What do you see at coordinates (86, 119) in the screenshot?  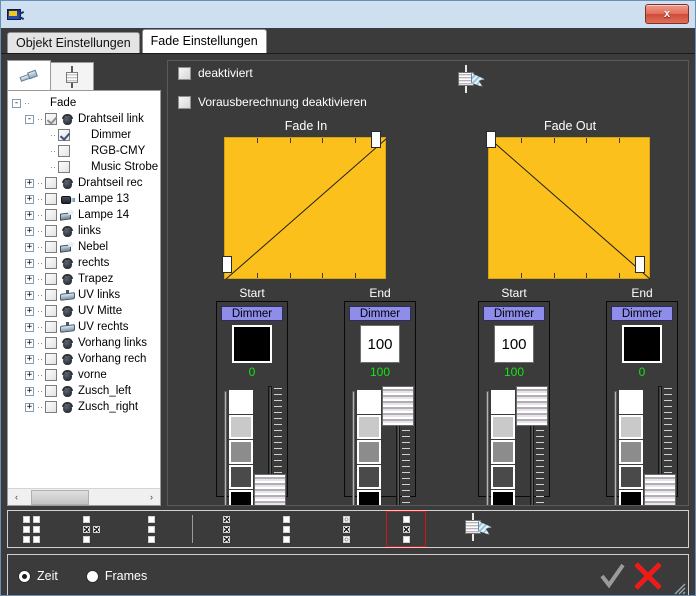 I see `tree-item-drahtseil-link: - ·· Drahtseil link` at bounding box center [86, 119].